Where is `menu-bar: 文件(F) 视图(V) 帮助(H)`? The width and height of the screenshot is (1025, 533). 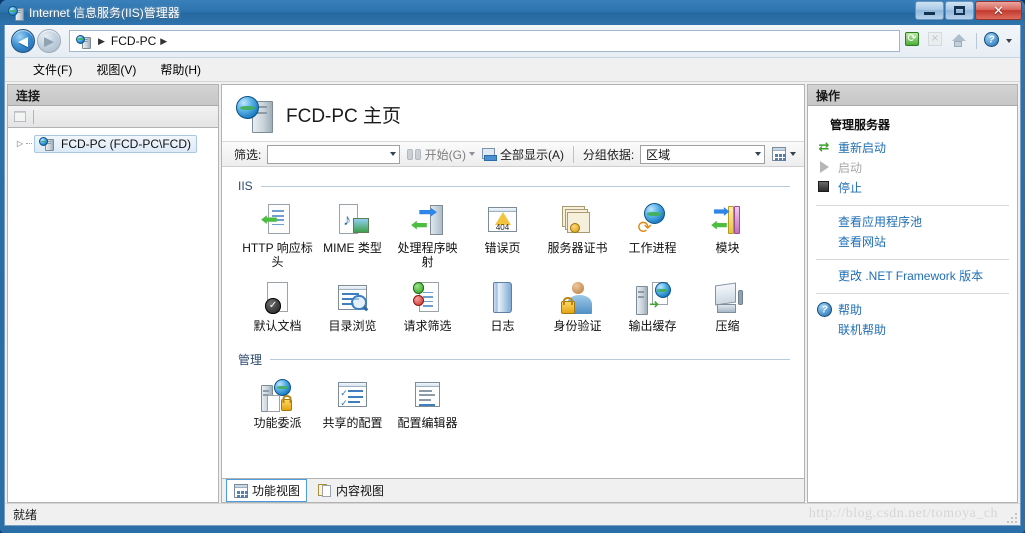
menu-bar: 文件(F) 视图(V) 帮助(H) is located at coordinates (512, 70).